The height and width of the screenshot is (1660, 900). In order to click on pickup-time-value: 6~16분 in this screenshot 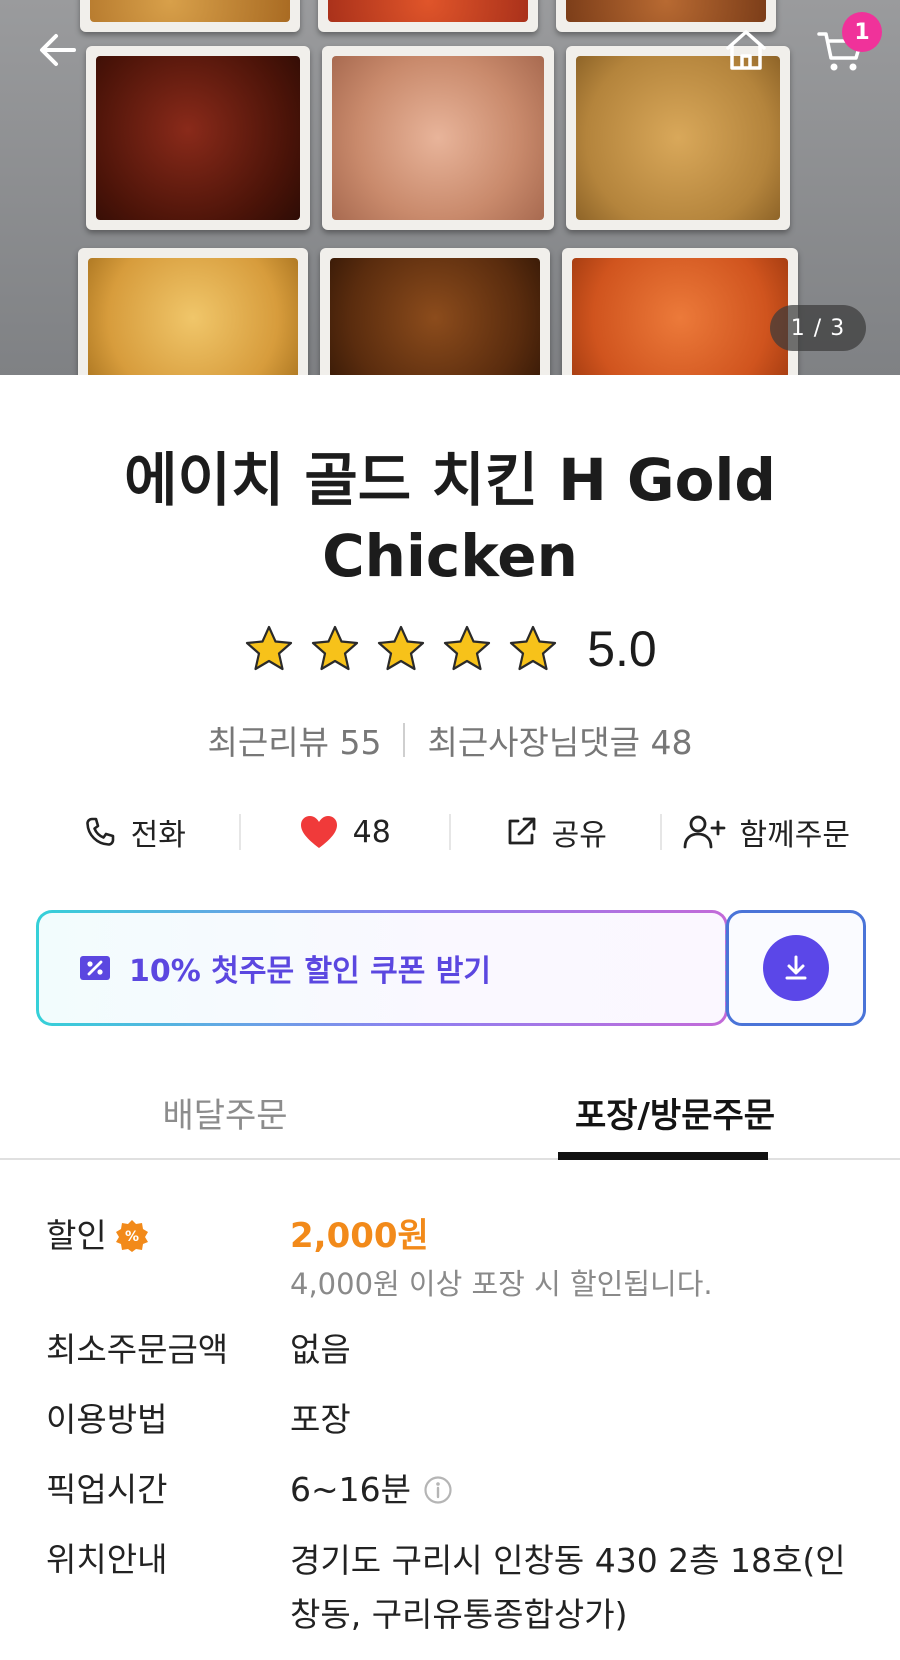, I will do `click(350, 1489)`.